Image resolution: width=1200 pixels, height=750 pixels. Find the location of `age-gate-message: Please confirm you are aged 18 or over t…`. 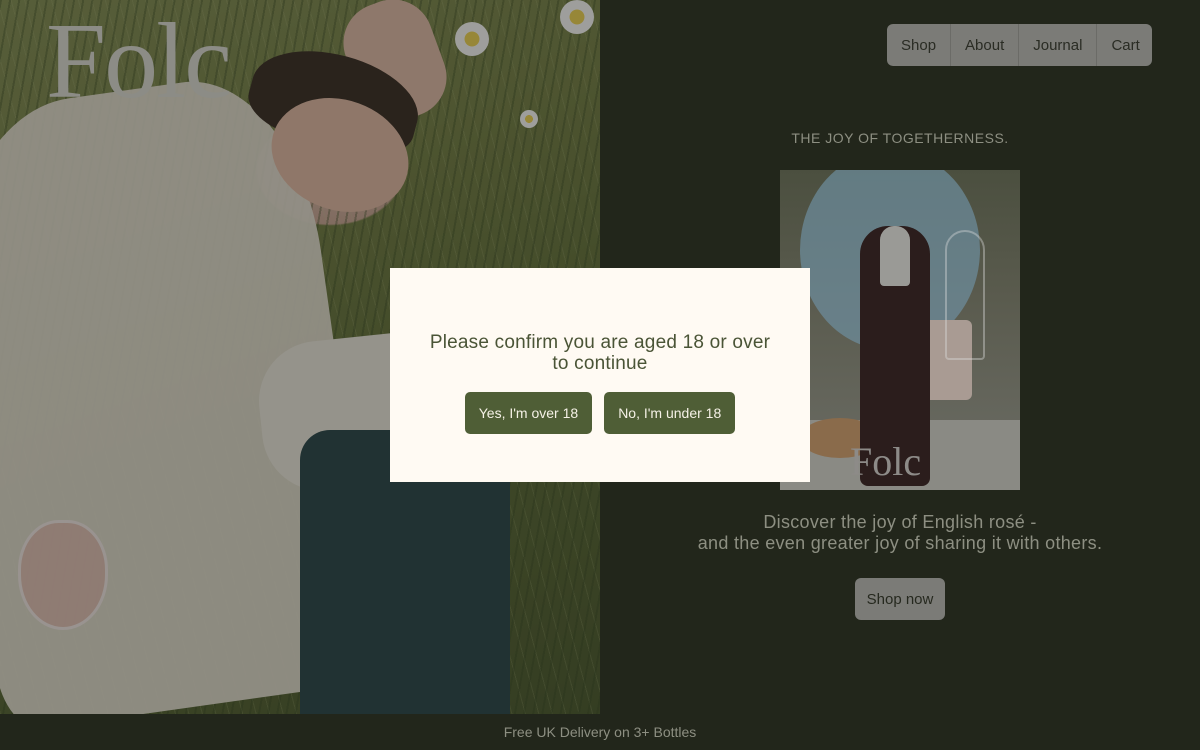

age-gate-message: Please confirm you are aged 18 or over t… is located at coordinates (600, 353).